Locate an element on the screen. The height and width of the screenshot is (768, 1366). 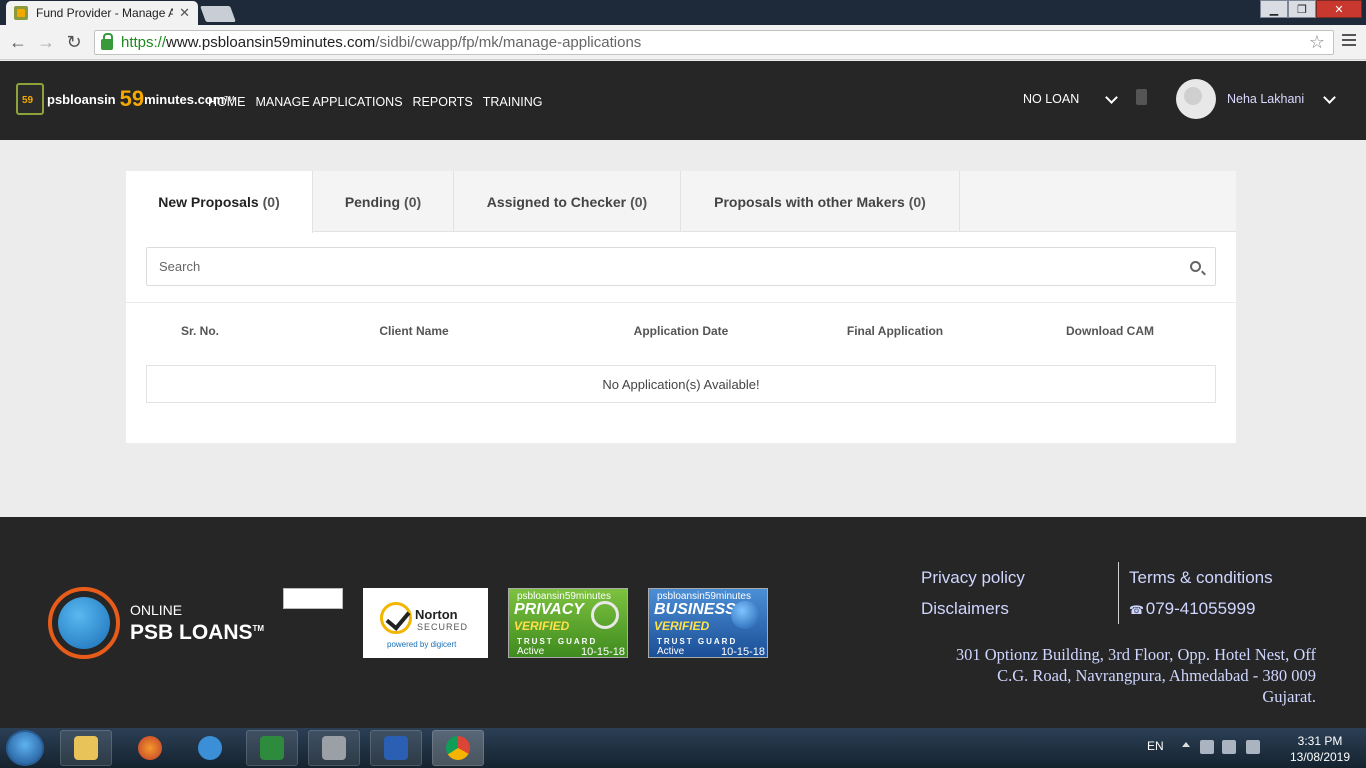
divider is located at coordinates (681, 302).